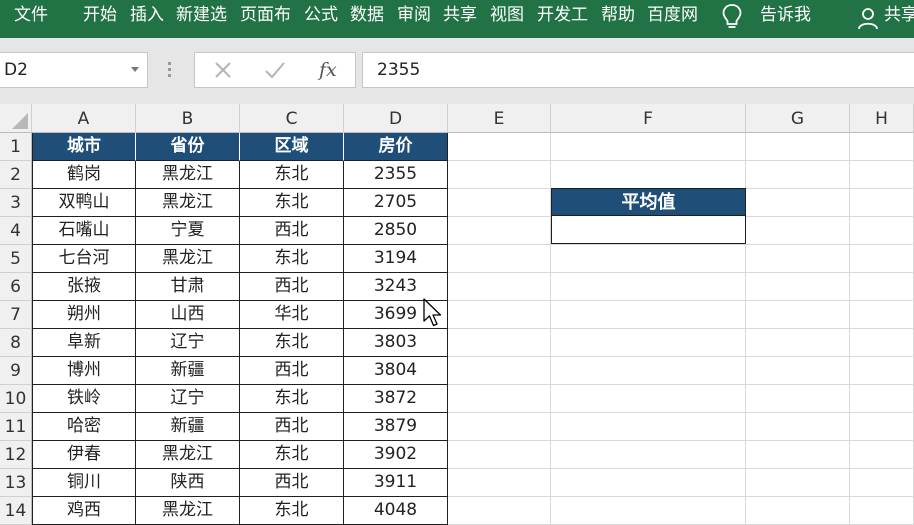 The height and width of the screenshot is (525, 914). What do you see at coordinates (188, 483) in the screenshot?
I see `table-cell-province: 陕西` at bounding box center [188, 483].